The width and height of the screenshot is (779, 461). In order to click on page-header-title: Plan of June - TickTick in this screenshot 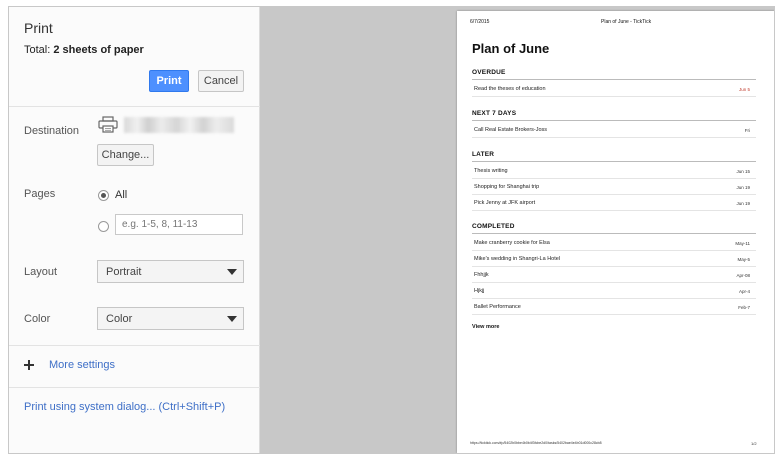, I will do `click(626, 22)`.